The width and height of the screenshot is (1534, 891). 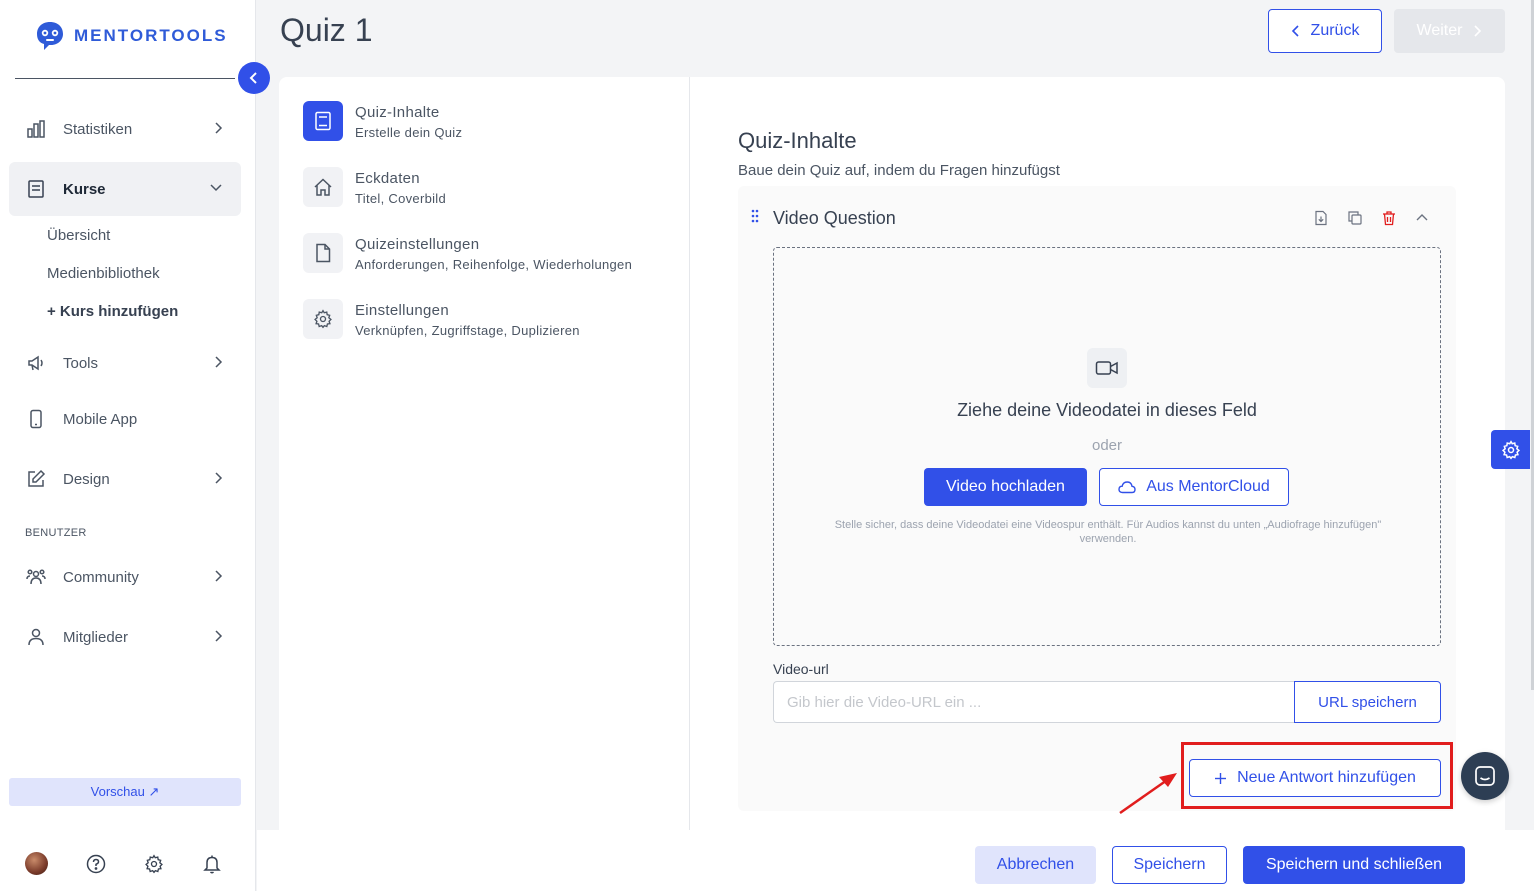 What do you see at coordinates (834, 218) in the screenshot?
I see `question-title: Video Question` at bounding box center [834, 218].